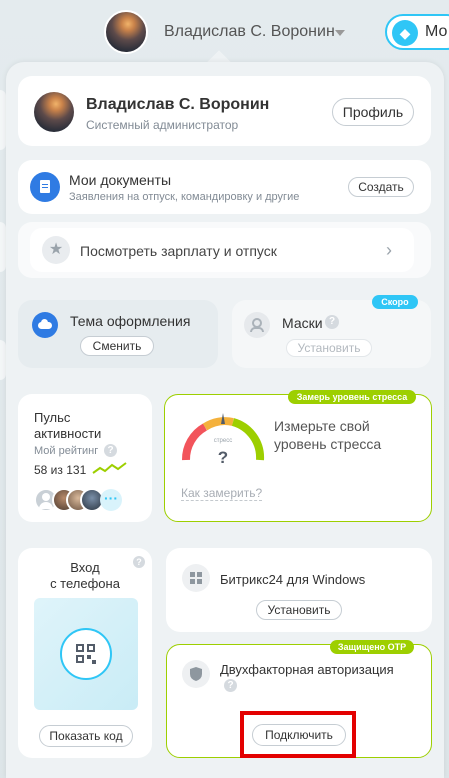 This screenshot has height=778, width=449. Describe the element at coordinates (299, 610) in the screenshot. I see `install-windows-button: Установить` at that location.